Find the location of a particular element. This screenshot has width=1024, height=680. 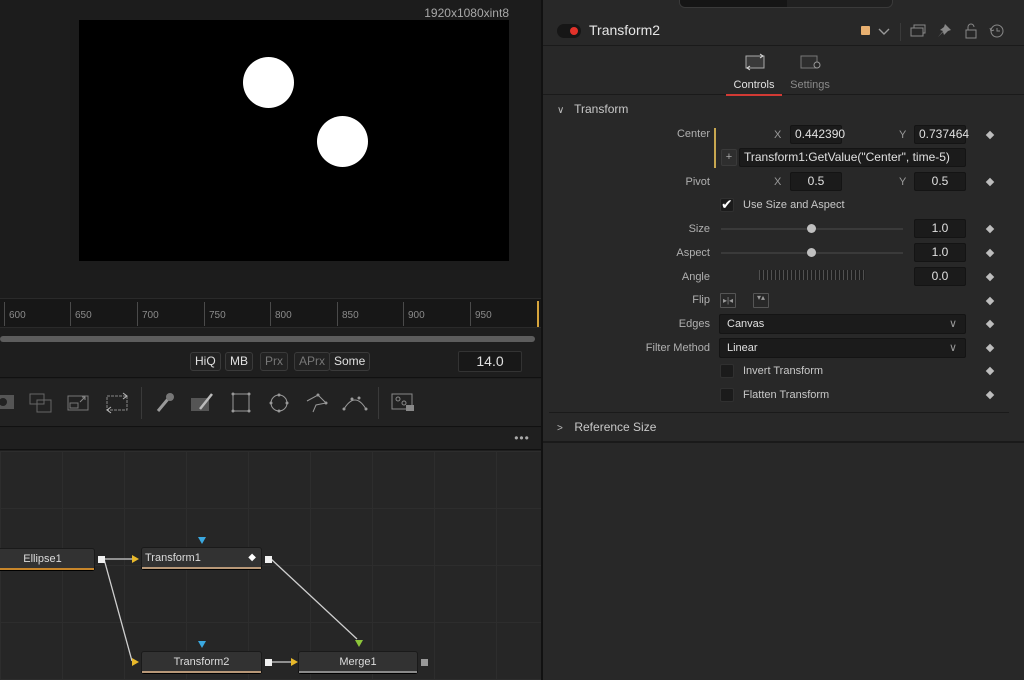

aspect-slider-handle is located at coordinates (811, 252).